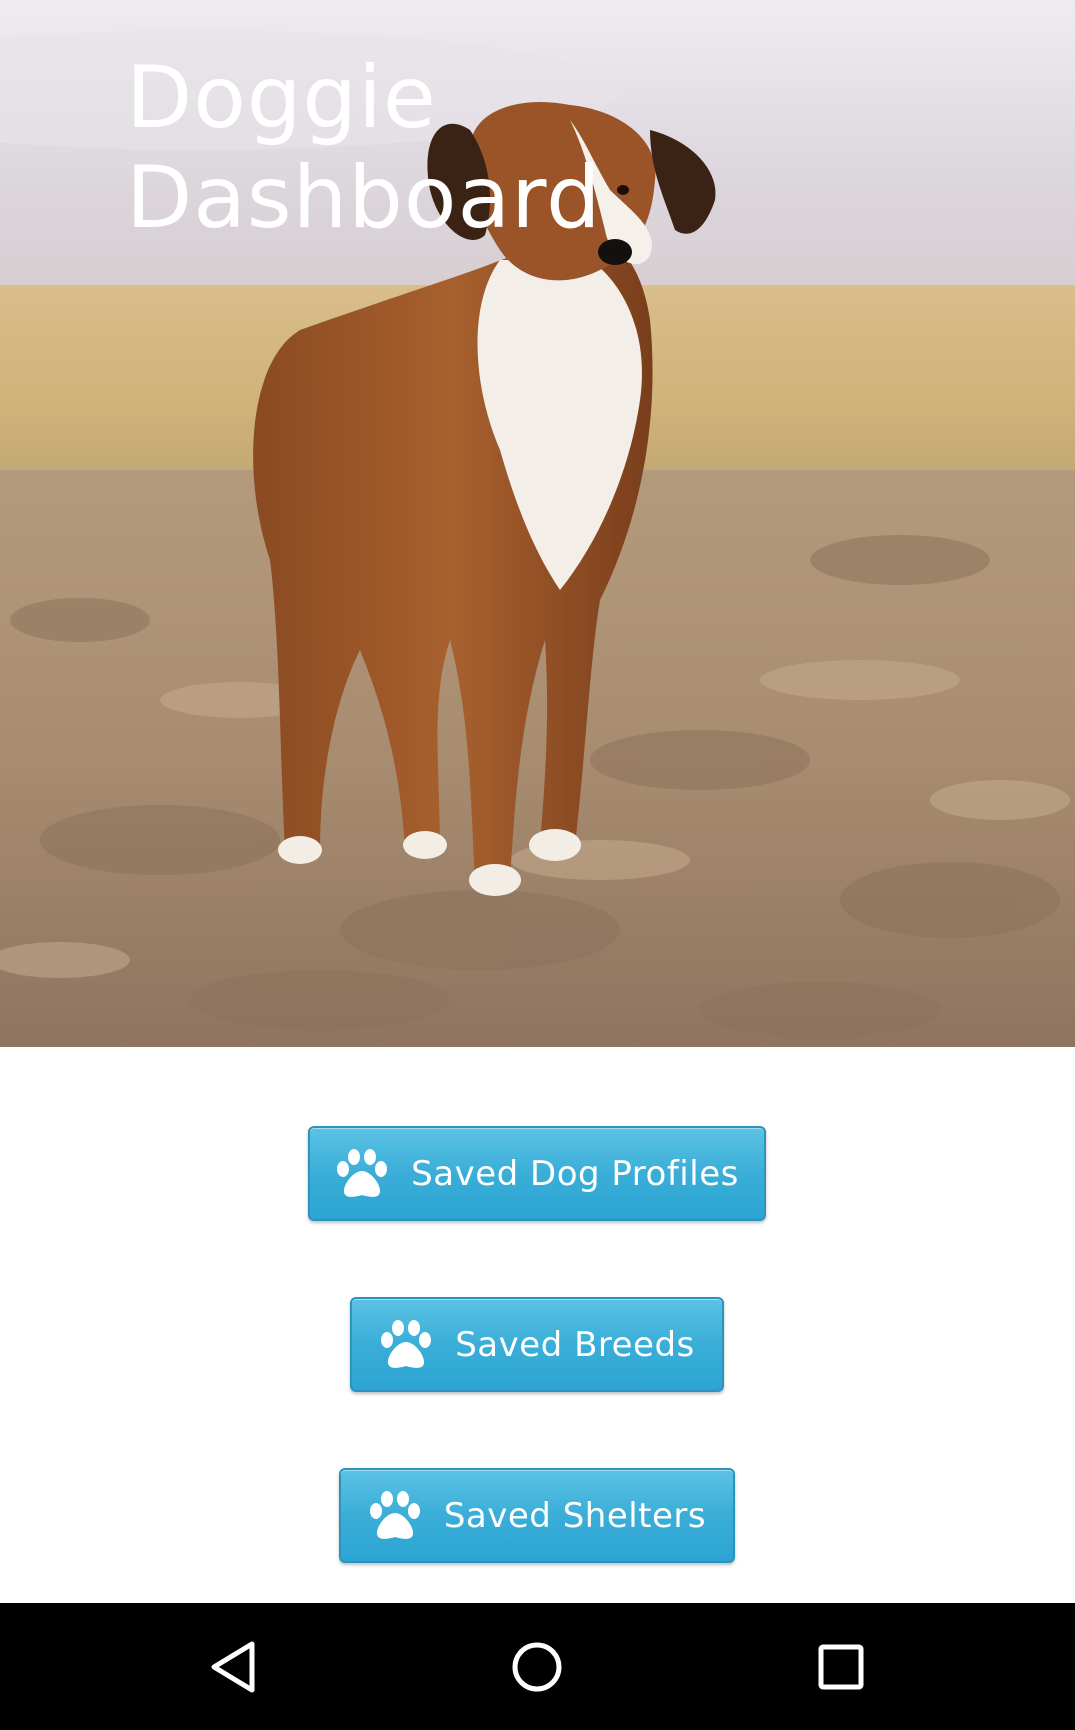 Image resolution: width=1075 pixels, height=1730 pixels. Describe the element at coordinates (575, 1344) in the screenshot. I see `button-label: Saved Breeds` at that location.